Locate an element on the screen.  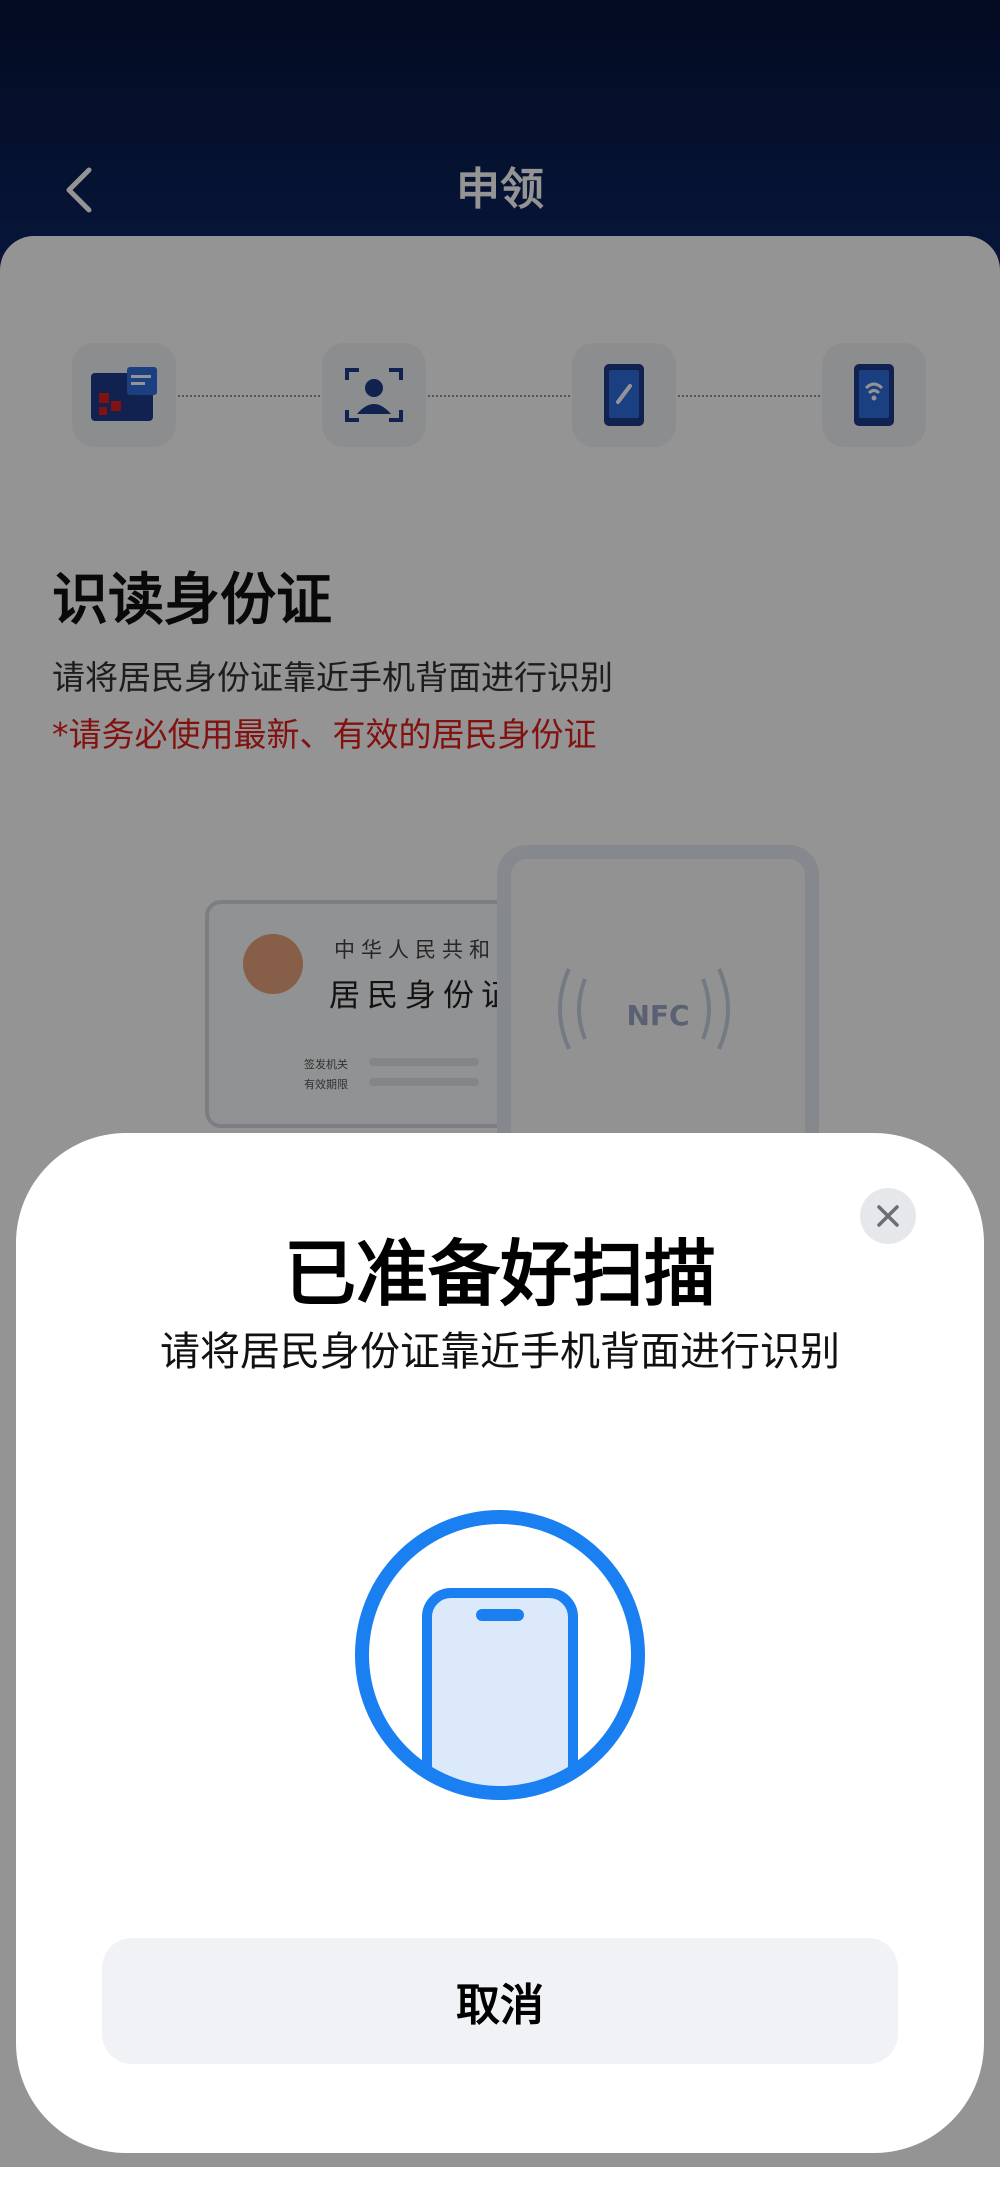
sheet-title: 已准备好扫描 is located at coordinates (499, 1274).